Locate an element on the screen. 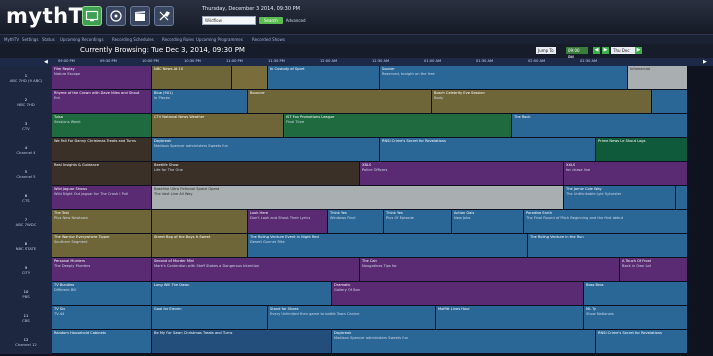  program-cell: TV Six TV-44 is located at coordinates (102, 318).